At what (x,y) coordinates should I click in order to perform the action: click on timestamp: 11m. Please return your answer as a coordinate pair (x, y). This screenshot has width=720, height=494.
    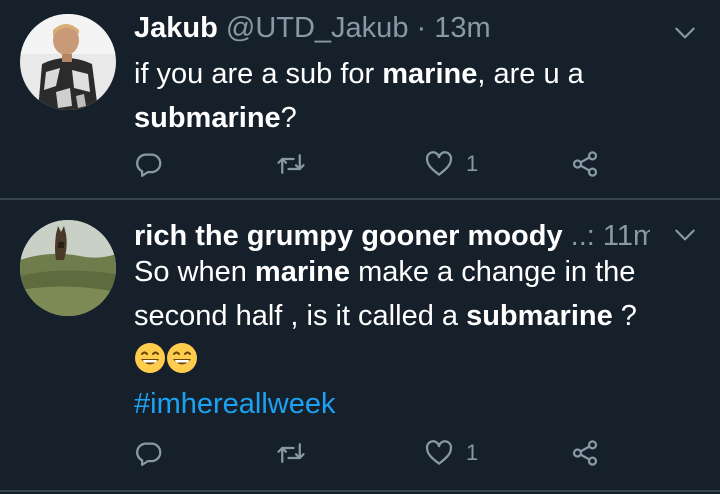
    Looking at the image, I should click on (626, 236).